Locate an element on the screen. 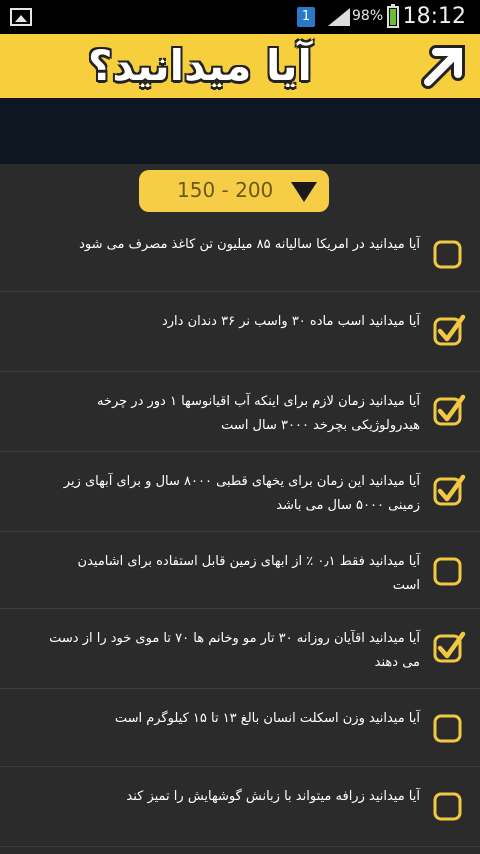 This screenshot has height=854, width=480. image-notification-icon is located at coordinates (21, 17).